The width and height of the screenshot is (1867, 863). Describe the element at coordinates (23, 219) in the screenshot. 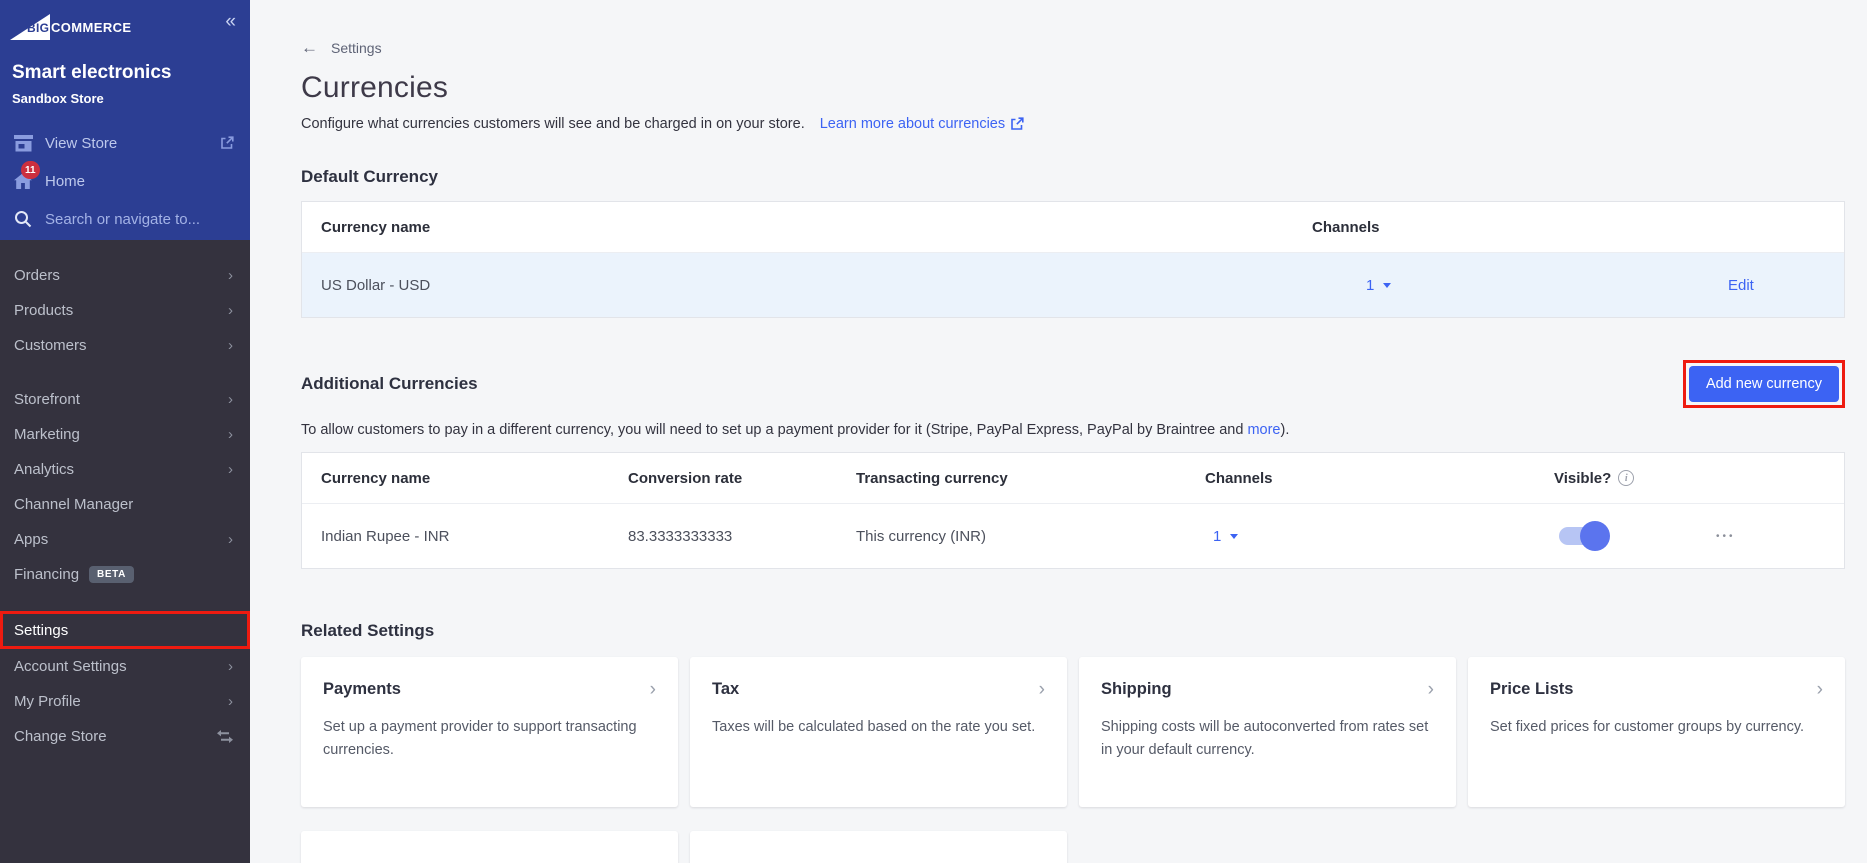

I see `search-icon` at that location.